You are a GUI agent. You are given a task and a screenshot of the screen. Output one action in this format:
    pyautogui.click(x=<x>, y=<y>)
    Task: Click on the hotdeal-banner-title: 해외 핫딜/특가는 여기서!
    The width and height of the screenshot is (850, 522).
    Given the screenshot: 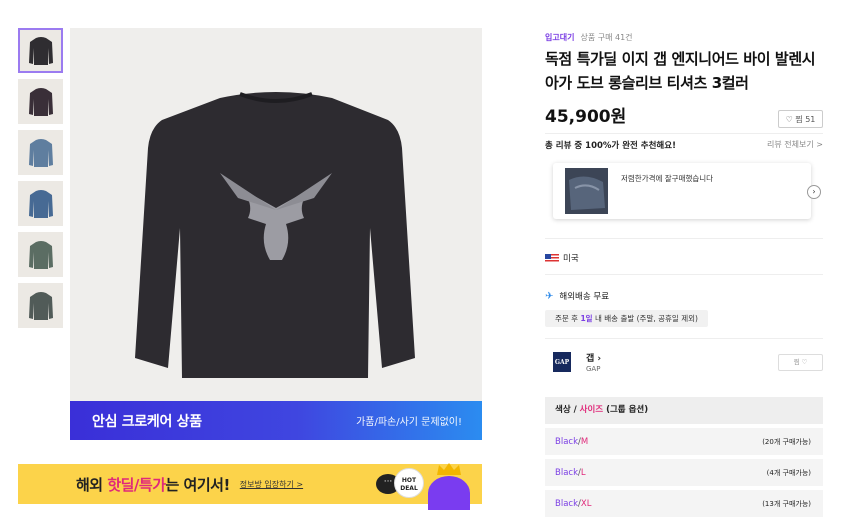 What is the action you would take?
    pyautogui.click(x=153, y=484)
    